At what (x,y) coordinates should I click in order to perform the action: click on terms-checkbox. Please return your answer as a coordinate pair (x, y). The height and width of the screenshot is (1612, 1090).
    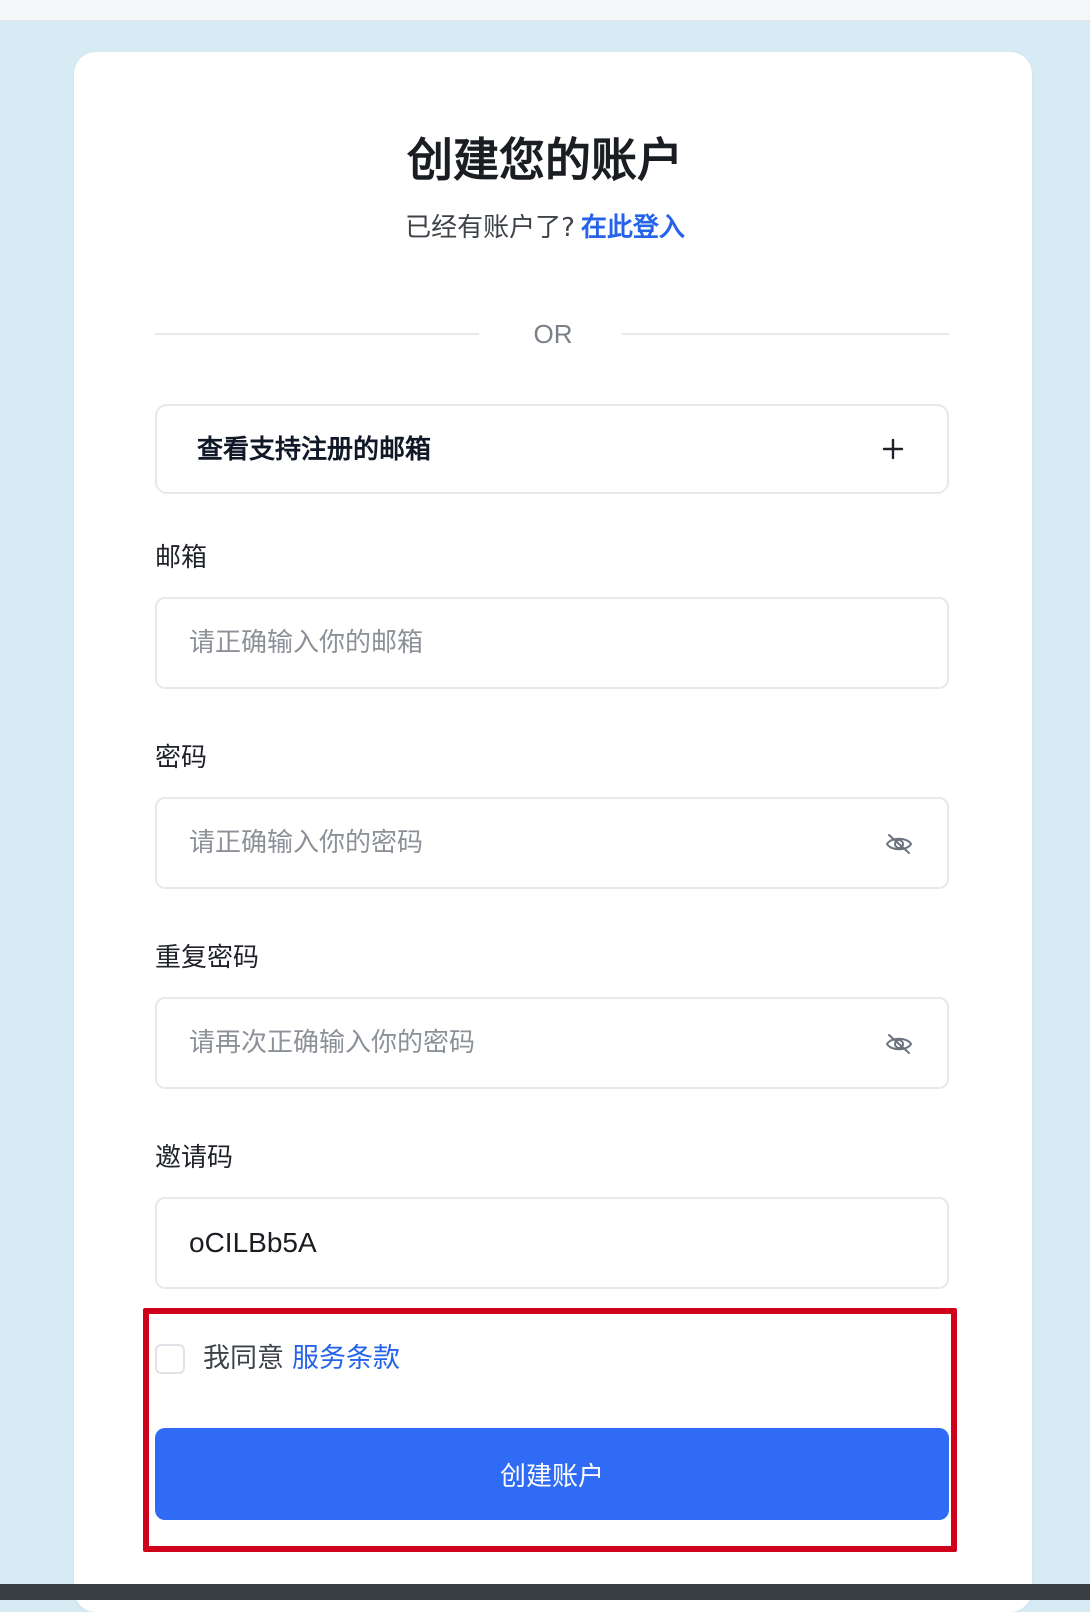
    Looking at the image, I should click on (170, 1359).